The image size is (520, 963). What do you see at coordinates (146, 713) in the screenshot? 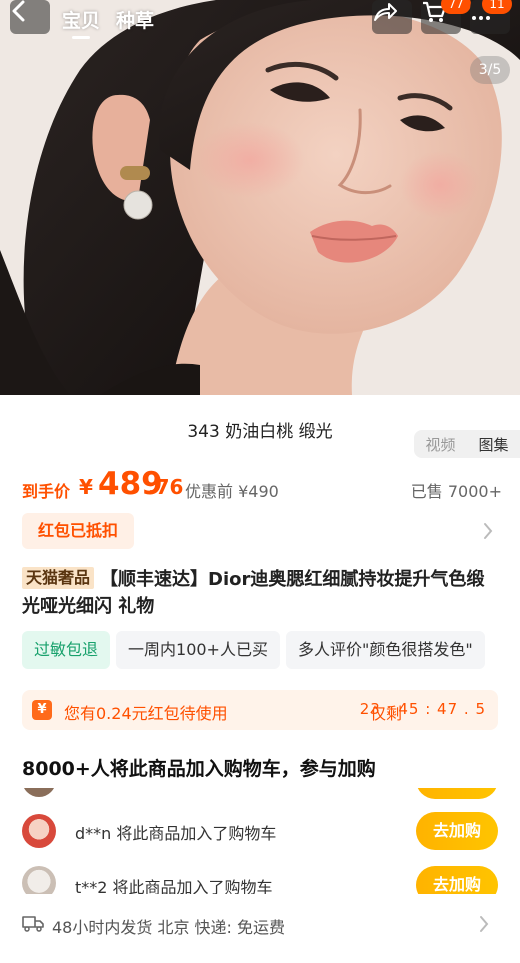
I see `red-packet-text: 您有0.24元红包待使用` at bounding box center [146, 713].